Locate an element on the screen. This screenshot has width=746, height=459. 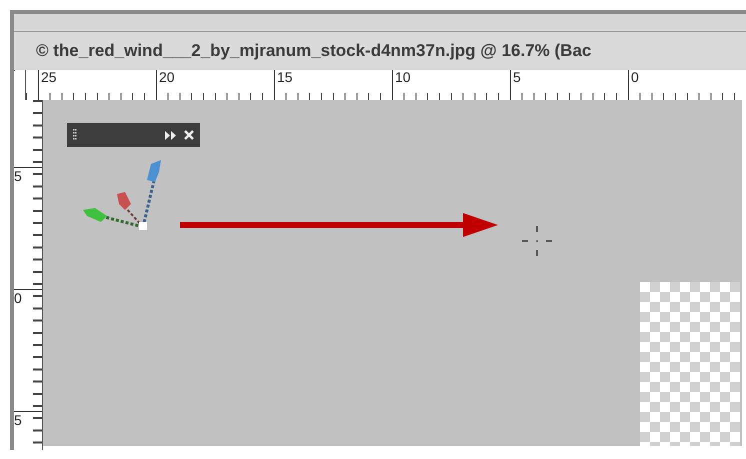
ruler-label: 25 is located at coordinates (49, 77).